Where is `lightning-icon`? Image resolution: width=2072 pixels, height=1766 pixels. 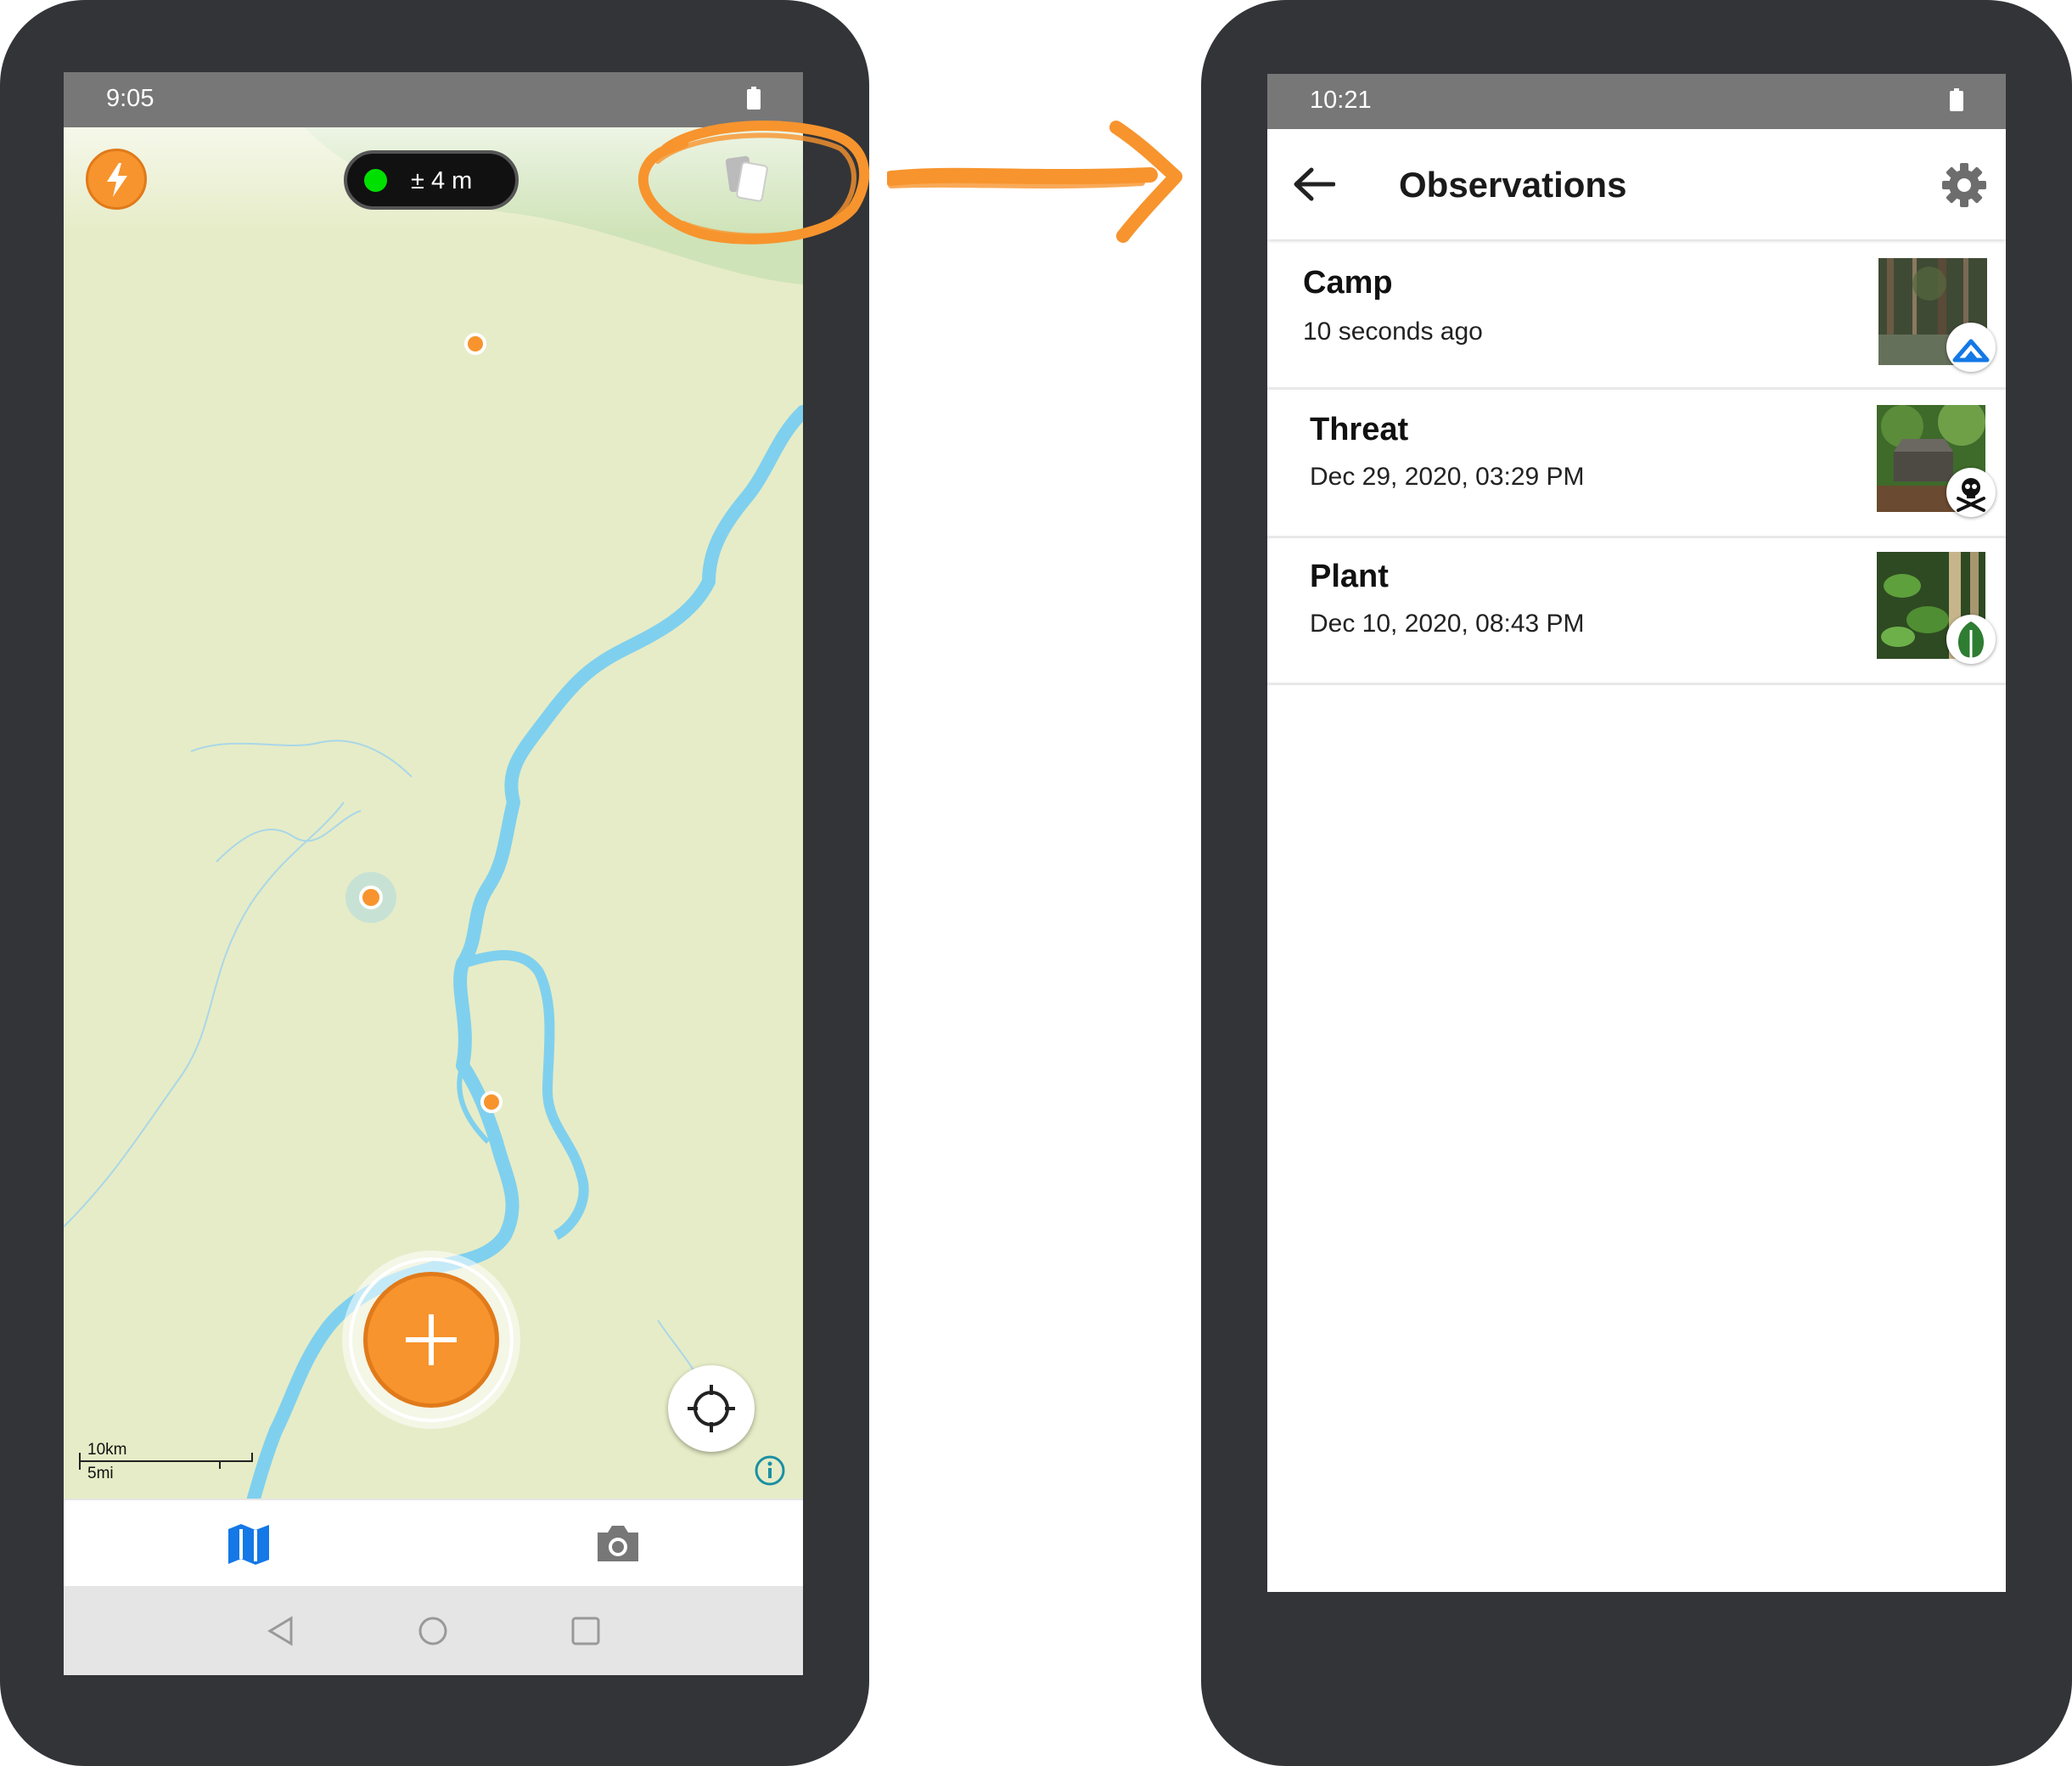 lightning-icon is located at coordinates (117, 180).